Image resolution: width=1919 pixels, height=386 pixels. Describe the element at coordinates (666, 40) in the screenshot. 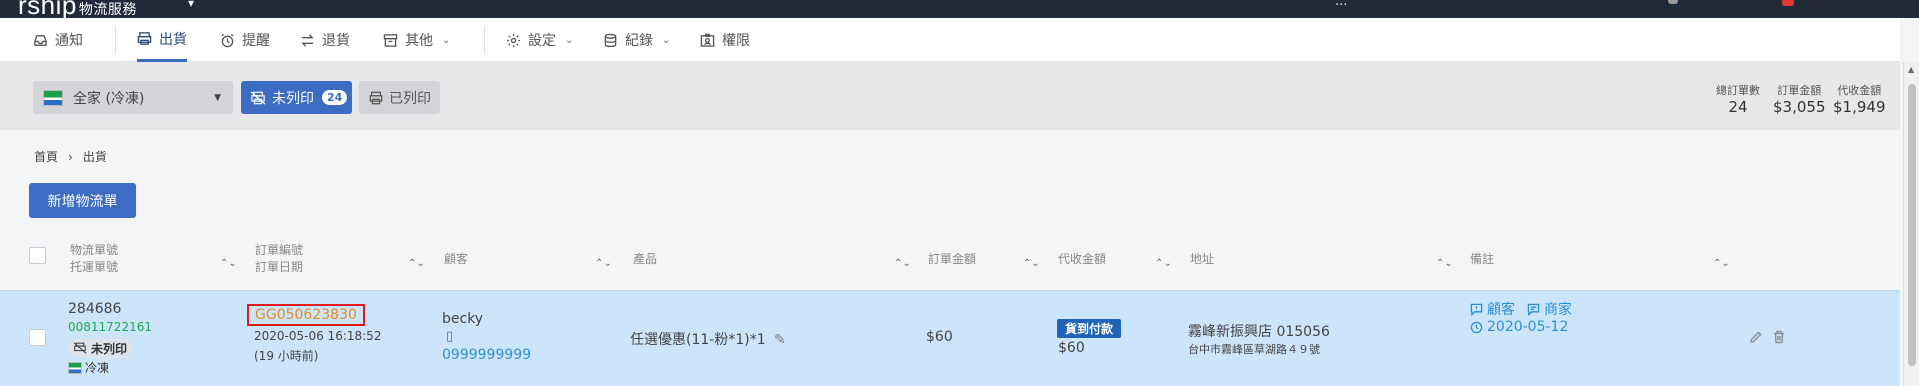

I see `chevron-down-icon: ⌄` at that location.